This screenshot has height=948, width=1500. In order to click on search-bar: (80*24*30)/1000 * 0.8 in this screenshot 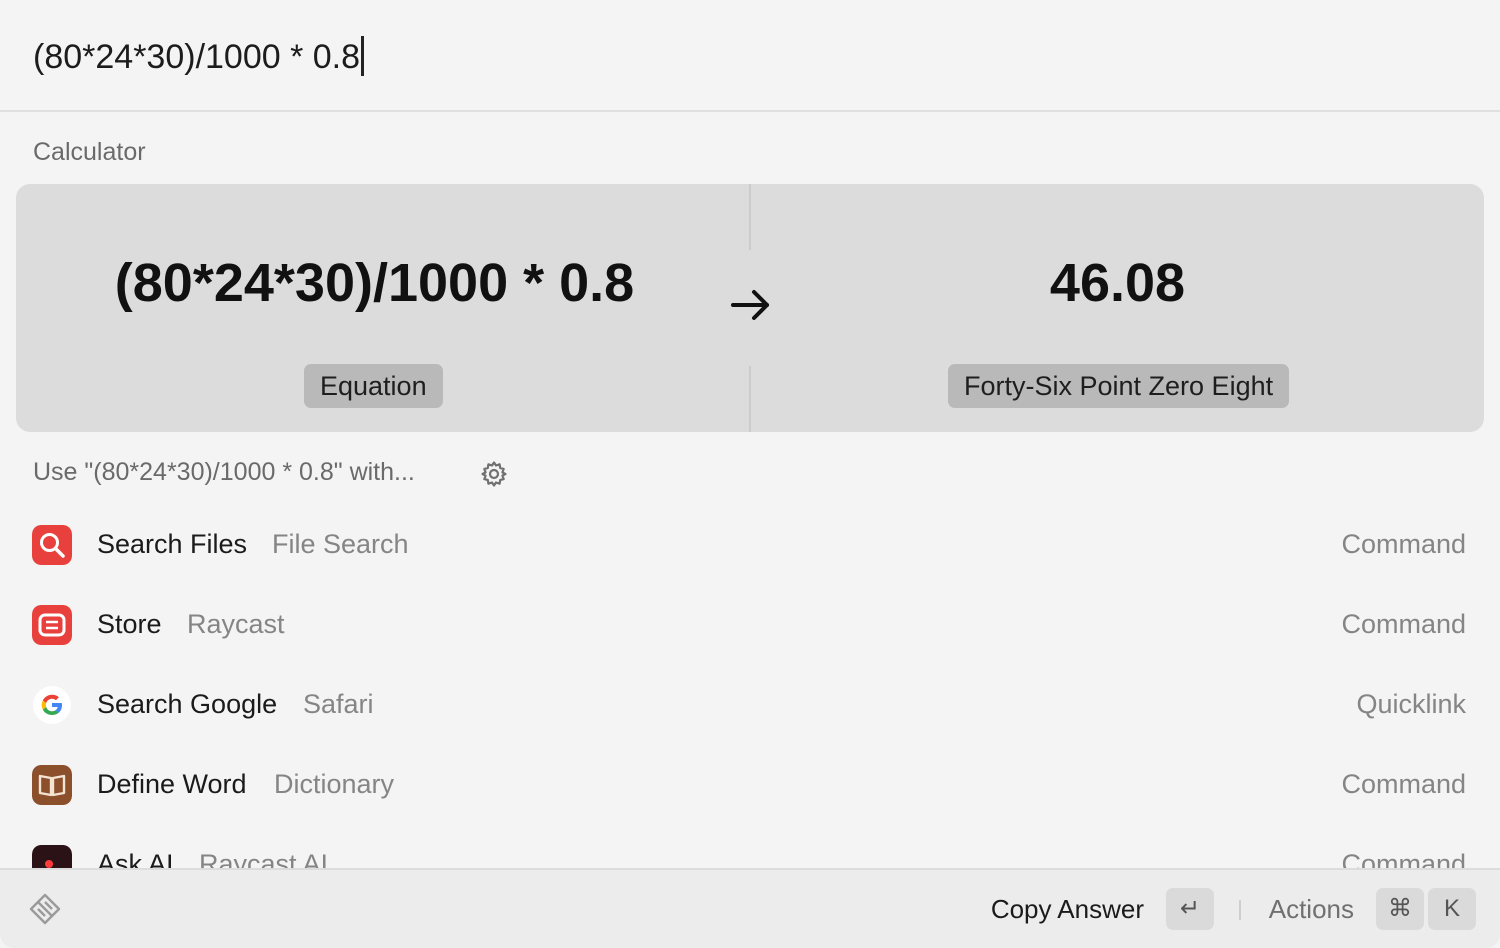, I will do `click(750, 56)`.